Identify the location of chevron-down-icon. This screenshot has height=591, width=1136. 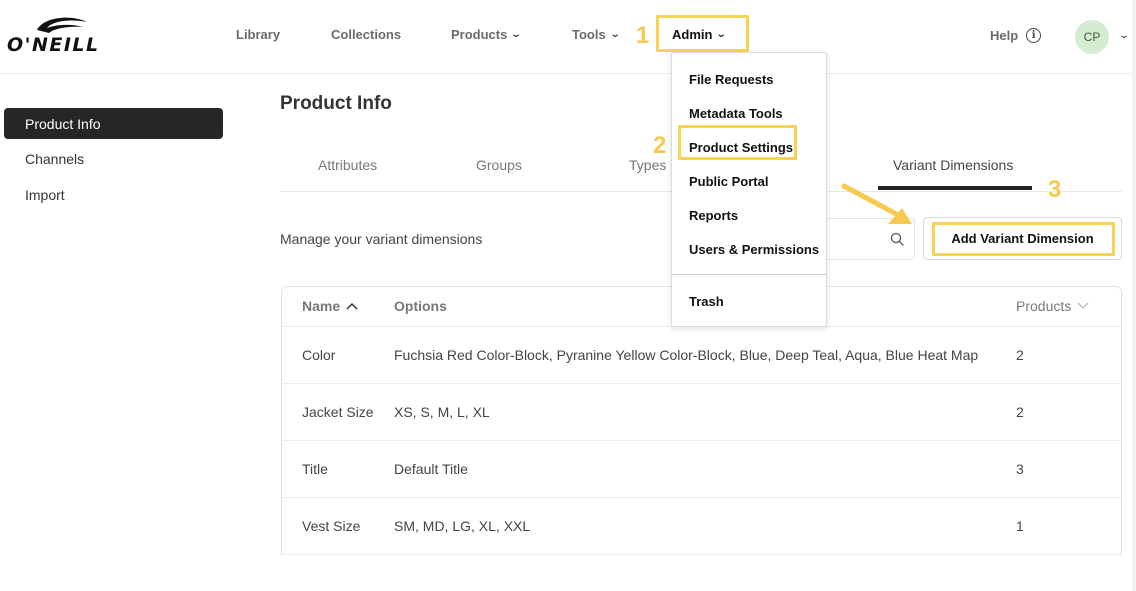
(1083, 305).